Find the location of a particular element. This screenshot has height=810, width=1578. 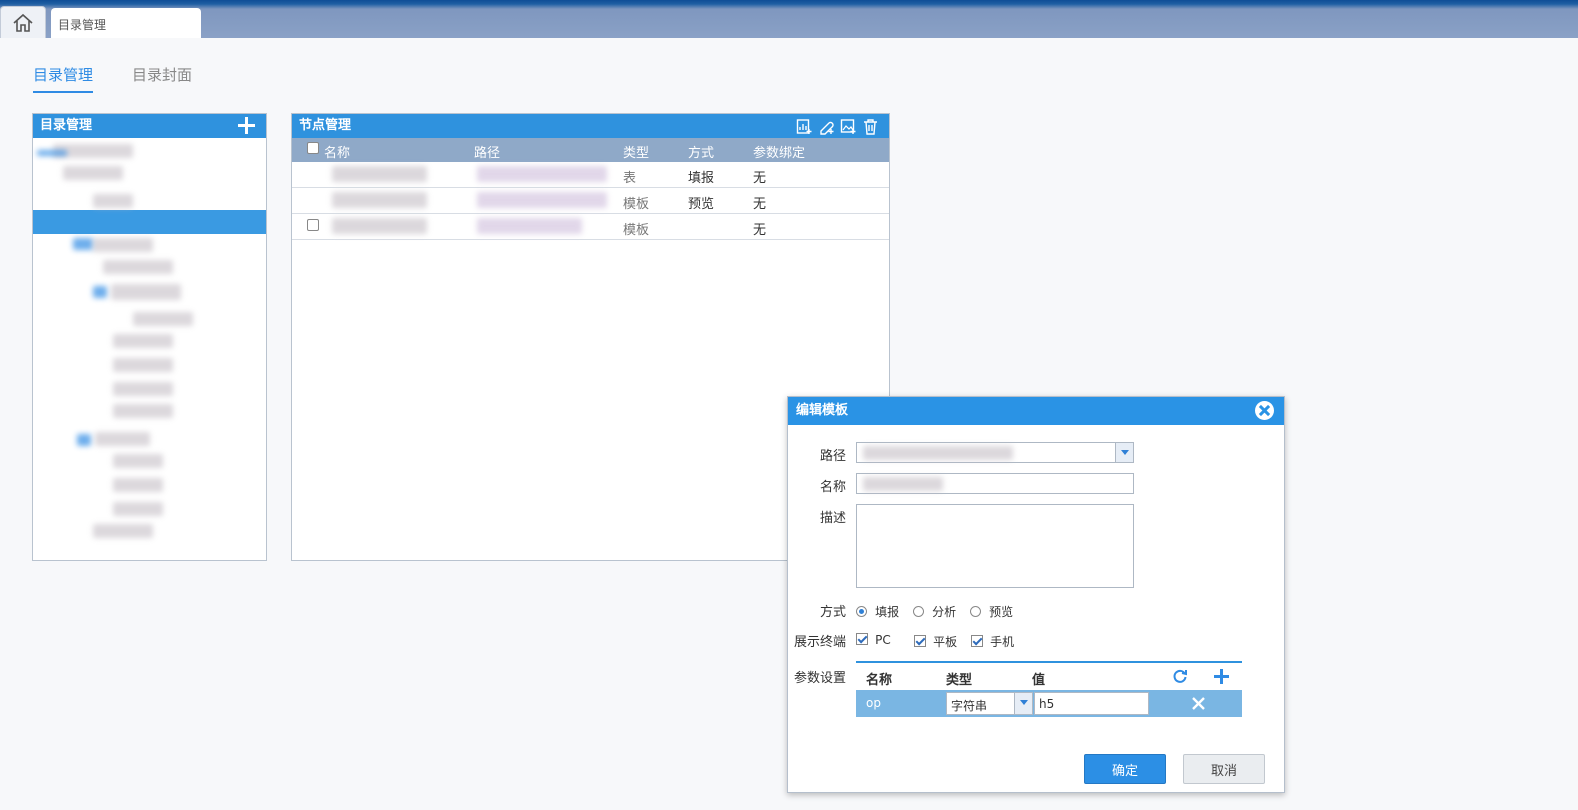

dialog-header: 编辑模板 is located at coordinates (1036, 411).